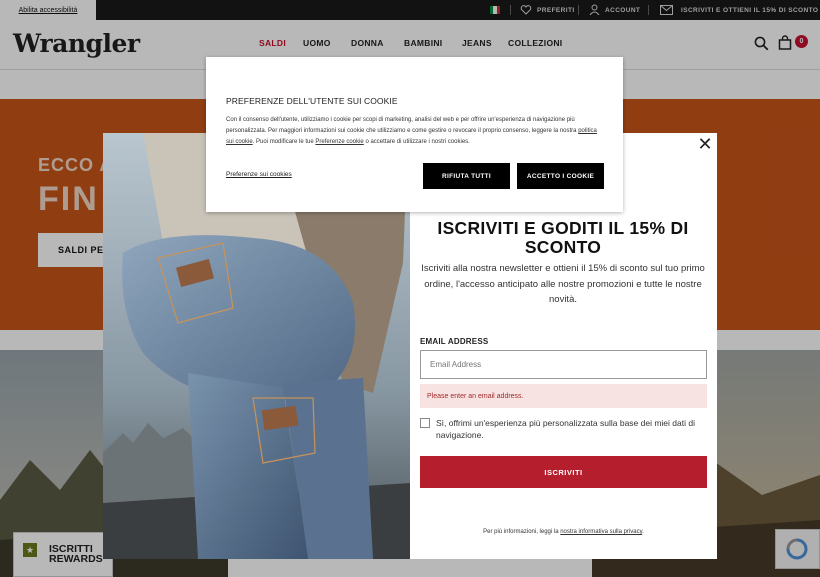 The height and width of the screenshot is (577, 820). What do you see at coordinates (283, 142) in the screenshot?
I see `cookie-text-2: . Puoi modificare le tue` at bounding box center [283, 142].